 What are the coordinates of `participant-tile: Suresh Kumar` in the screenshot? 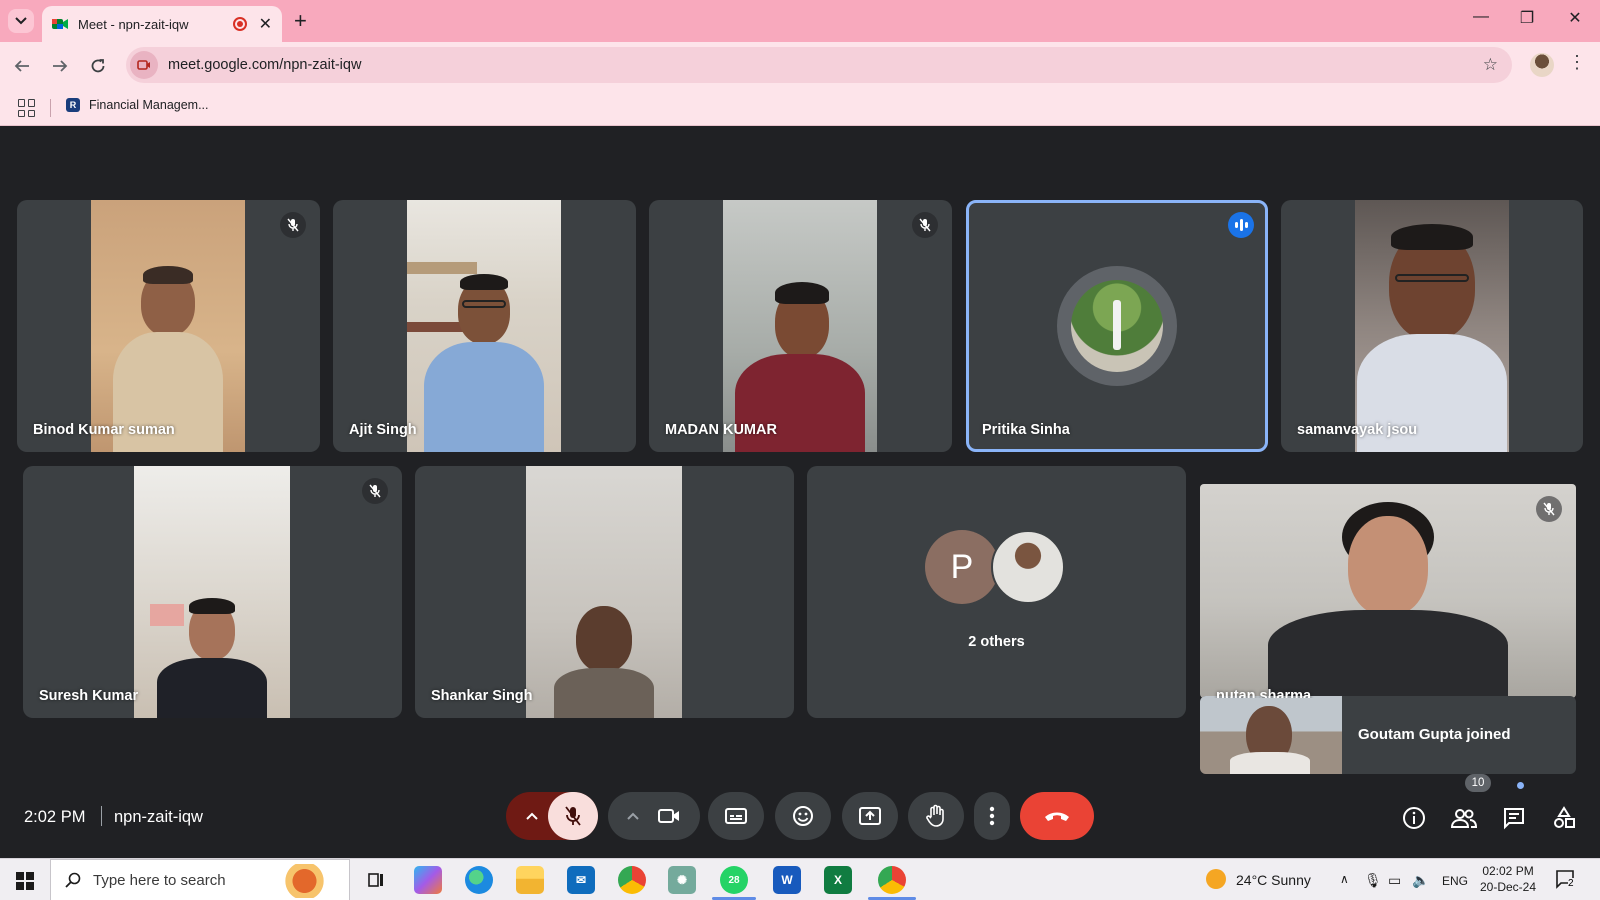 It's located at (212, 592).